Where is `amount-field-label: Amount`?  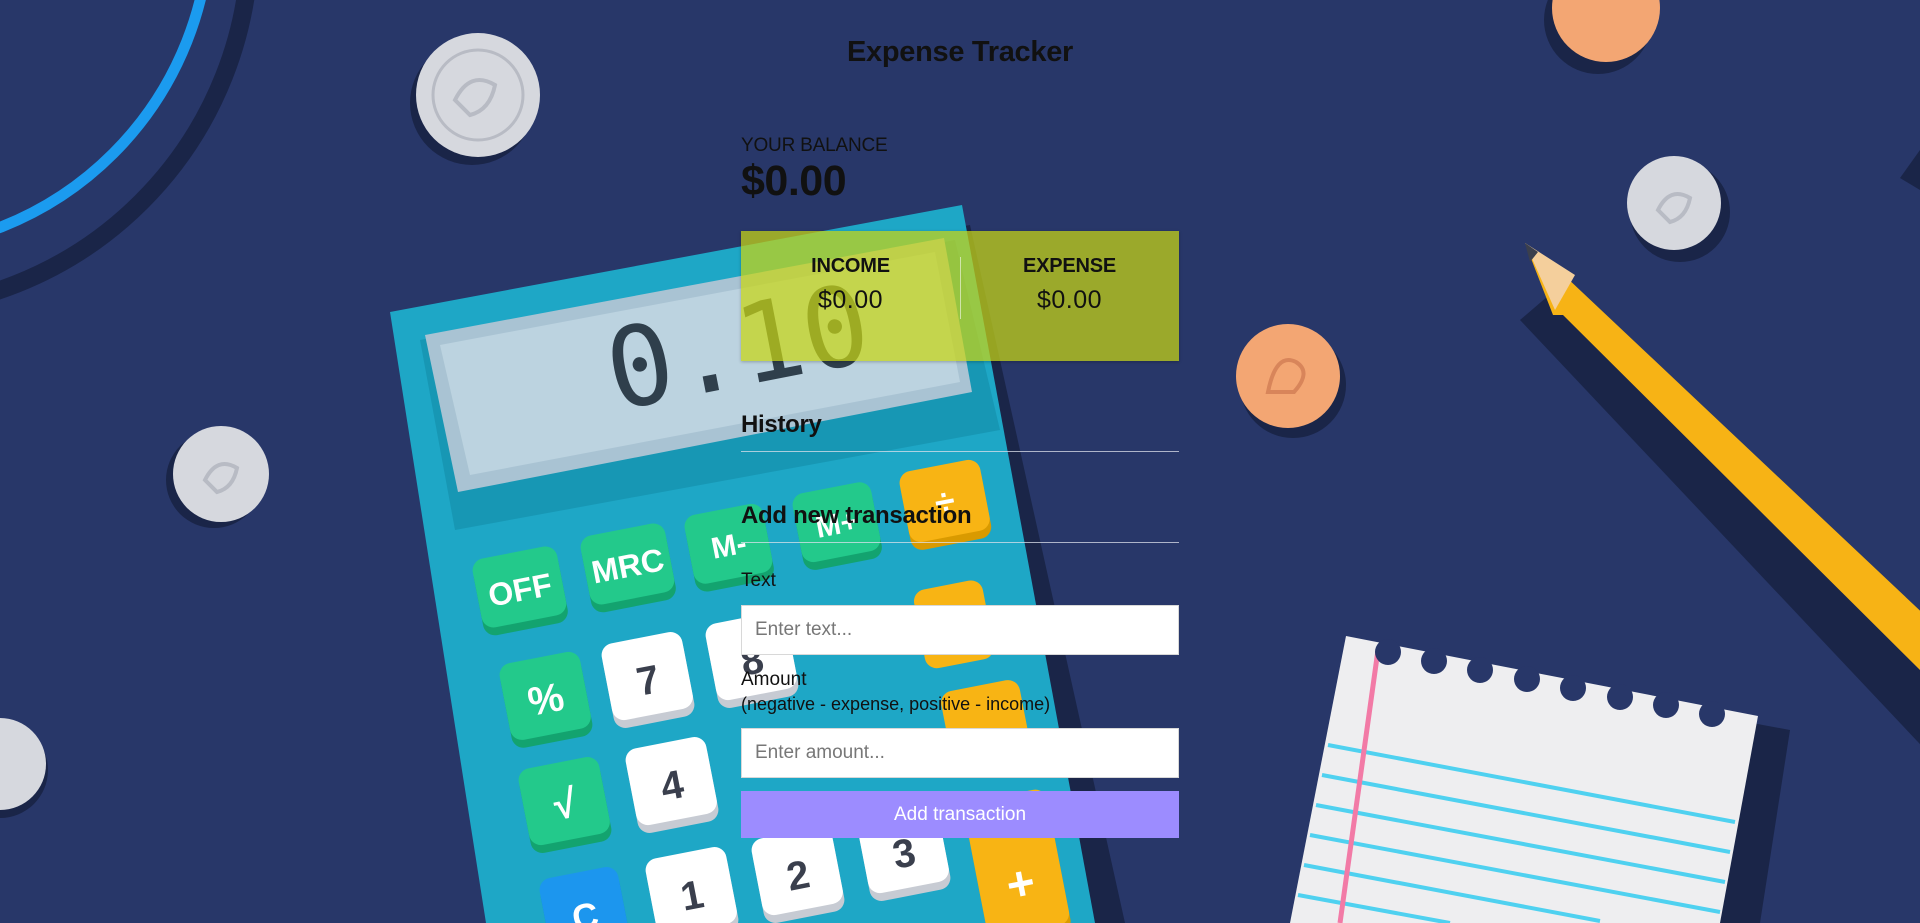
amount-field-label: Amount is located at coordinates (774, 679).